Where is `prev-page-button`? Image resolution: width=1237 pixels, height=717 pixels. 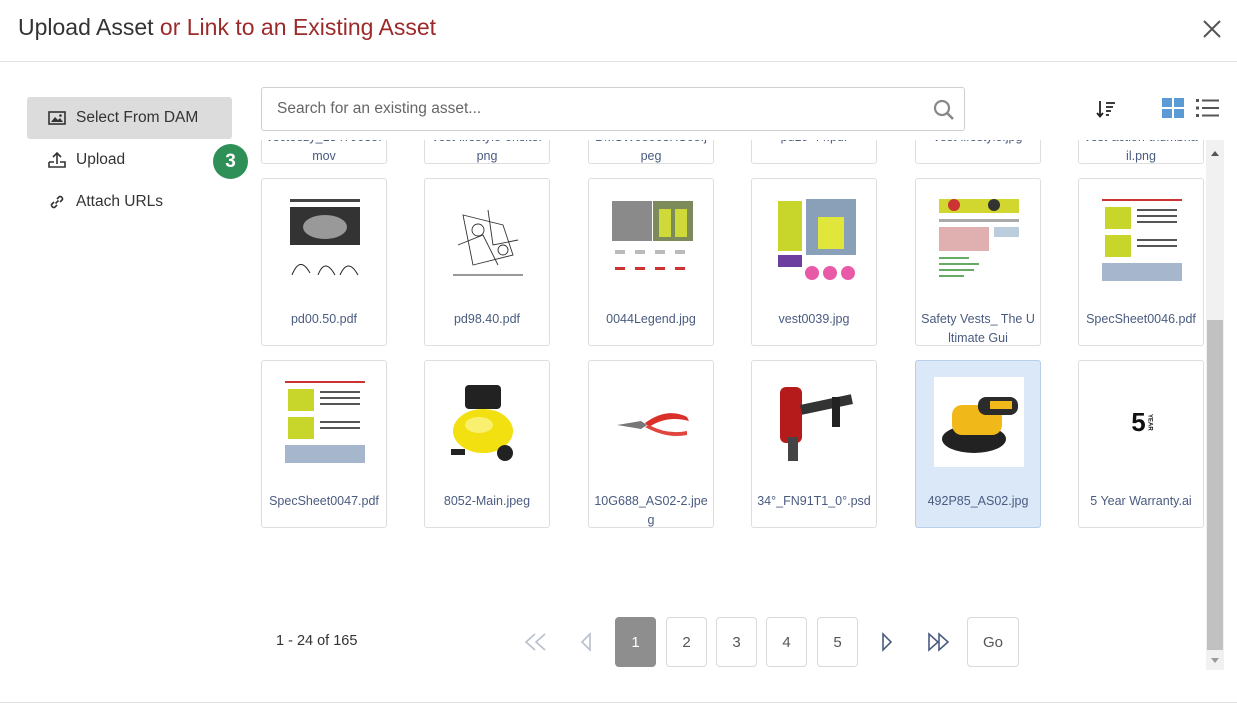
prev-page-button is located at coordinates (586, 642).